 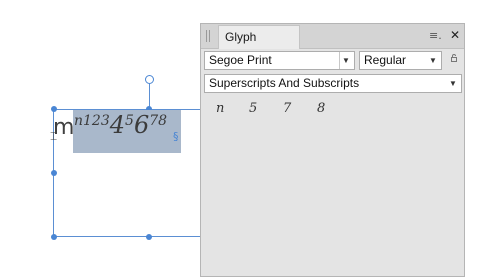 What do you see at coordinates (54, 173) in the screenshot?
I see `handle-middle-left` at bounding box center [54, 173].